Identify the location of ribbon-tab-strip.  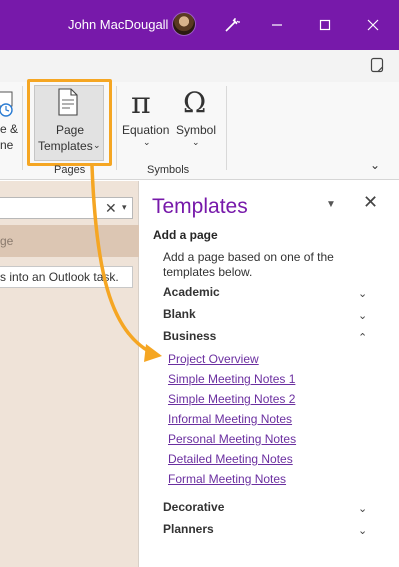
(199, 66).